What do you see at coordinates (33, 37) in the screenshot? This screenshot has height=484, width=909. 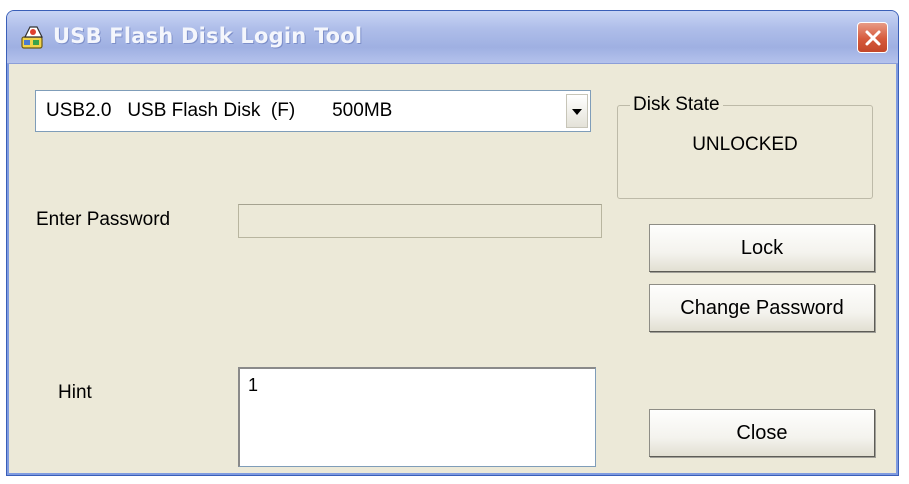 I see `usb-disk-app-icon` at bounding box center [33, 37].